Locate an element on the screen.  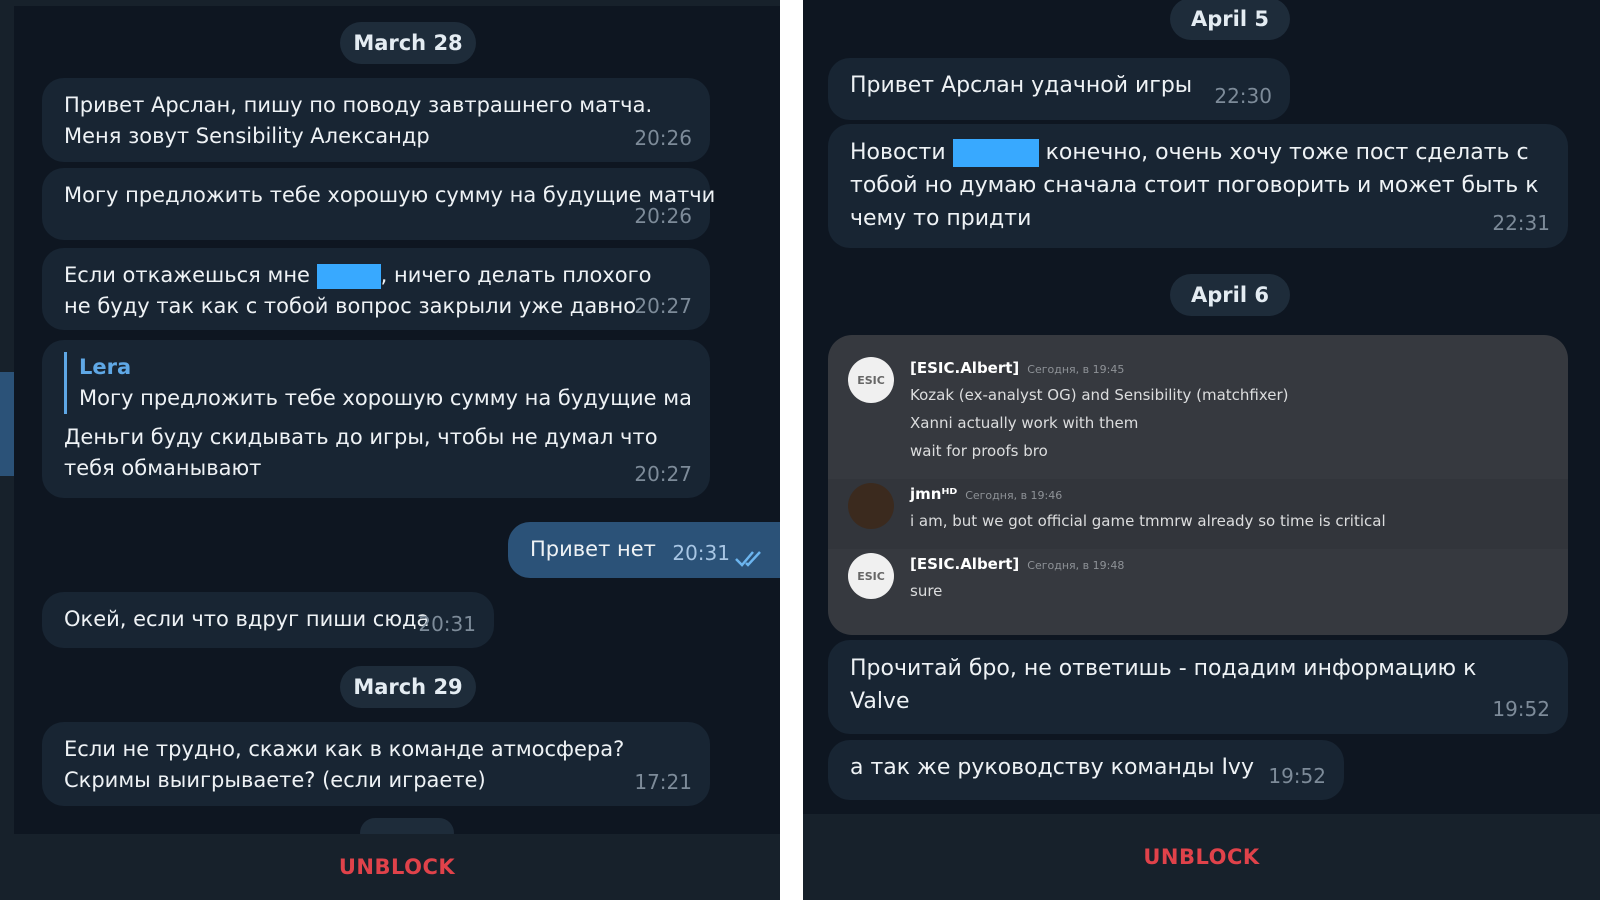
discord-line: Xanni actually work with them is located at coordinates (1024, 423).